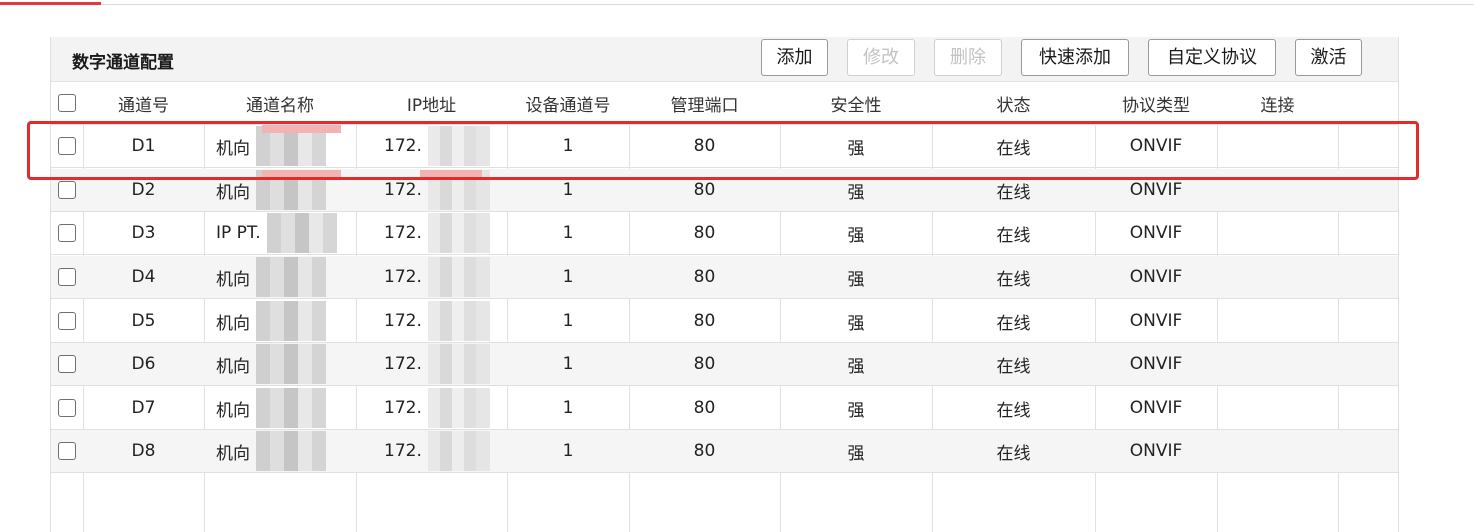 This screenshot has height=532, width=1474. What do you see at coordinates (143, 321) in the screenshot?
I see `cell-channel-no: D5` at bounding box center [143, 321].